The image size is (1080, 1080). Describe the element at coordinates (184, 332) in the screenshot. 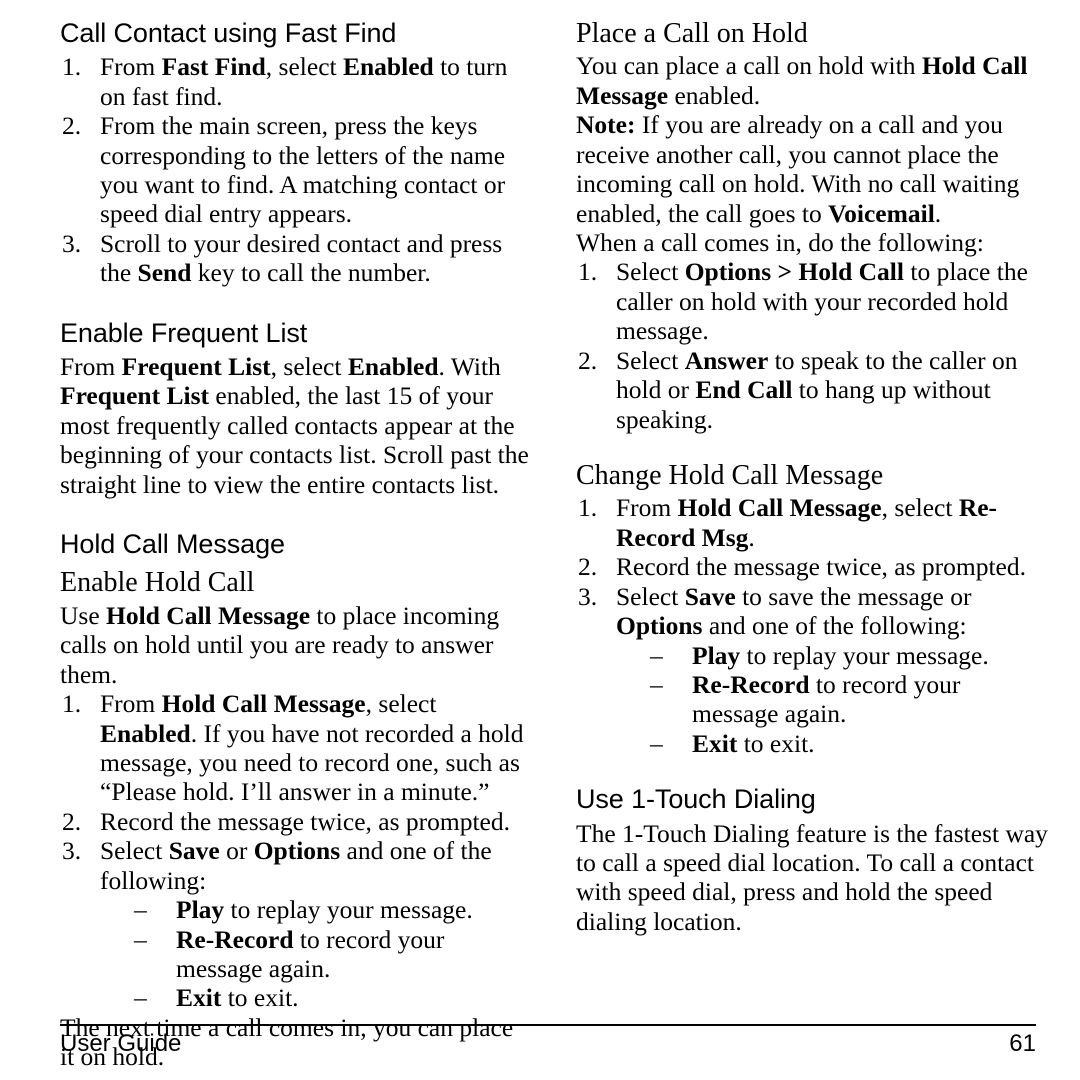

I see `section-heading: Enable Frequent List` at that location.